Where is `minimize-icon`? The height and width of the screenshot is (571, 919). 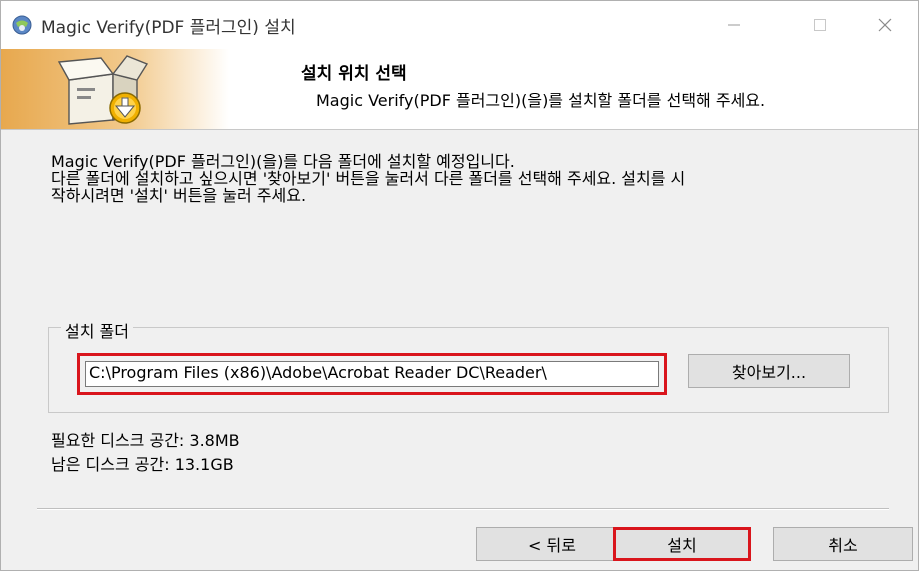 minimize-icon is located at coordinates (734, 25).